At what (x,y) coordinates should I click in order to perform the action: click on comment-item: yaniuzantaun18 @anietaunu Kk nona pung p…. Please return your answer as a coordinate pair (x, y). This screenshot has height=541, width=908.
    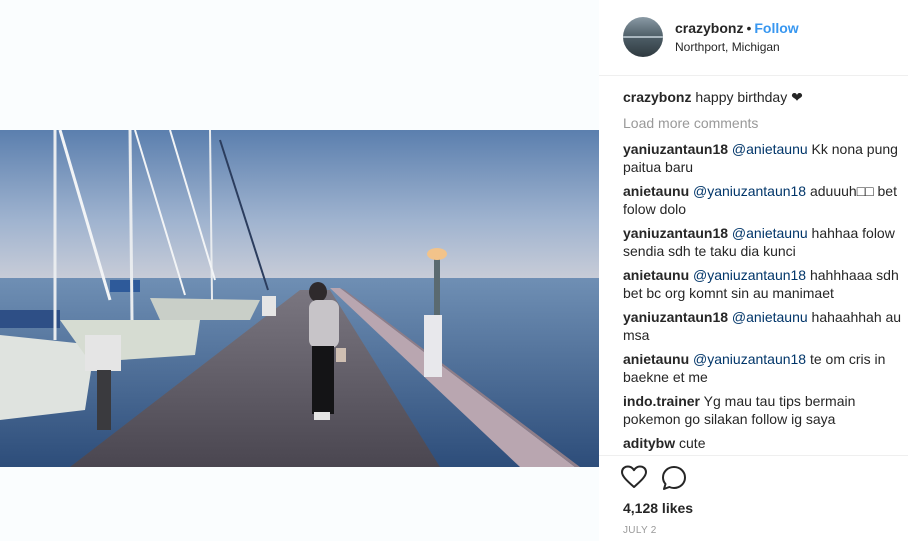
    Looking at the image, I should click on (763, 158).